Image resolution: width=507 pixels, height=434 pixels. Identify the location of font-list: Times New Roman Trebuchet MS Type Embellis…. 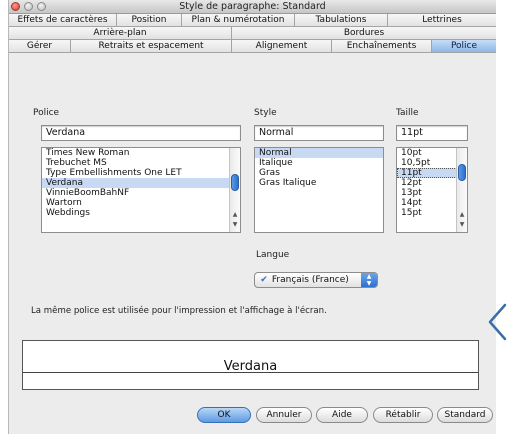
(141, 190).